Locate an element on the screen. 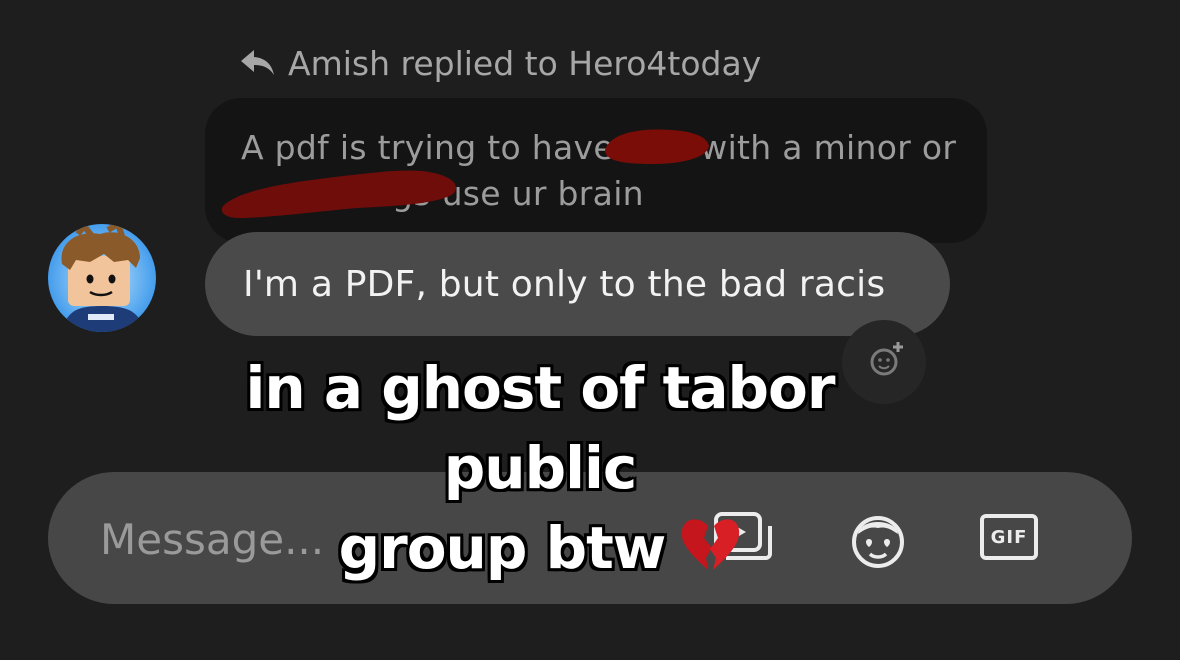  reply-arrow-icon is located at coordinates (257, 62).